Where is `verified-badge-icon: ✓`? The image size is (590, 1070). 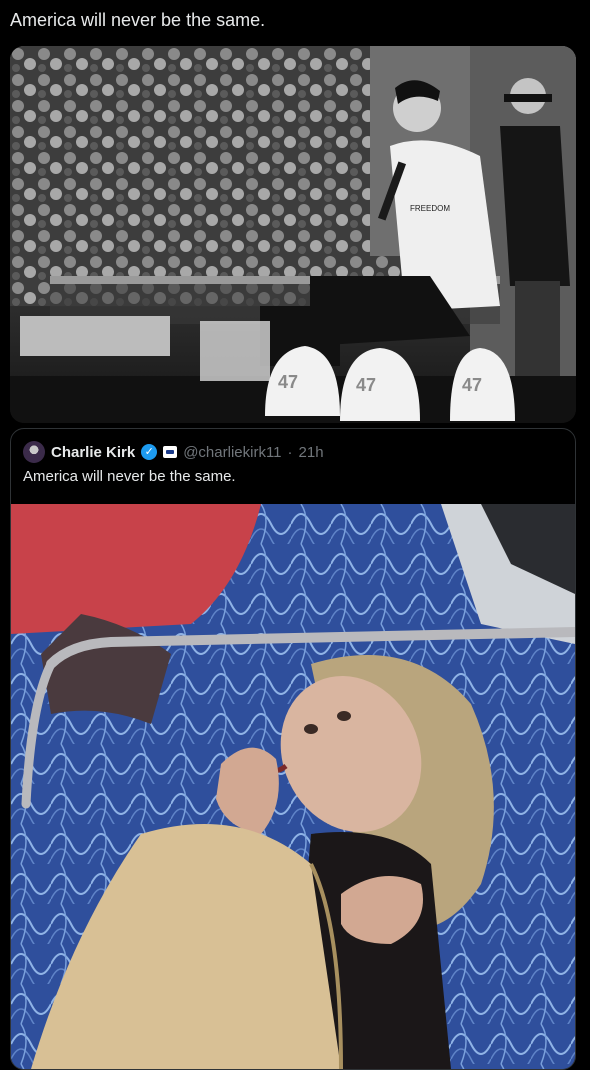
verified-badge-icon: ✓ is located at coordinates (149, 452).